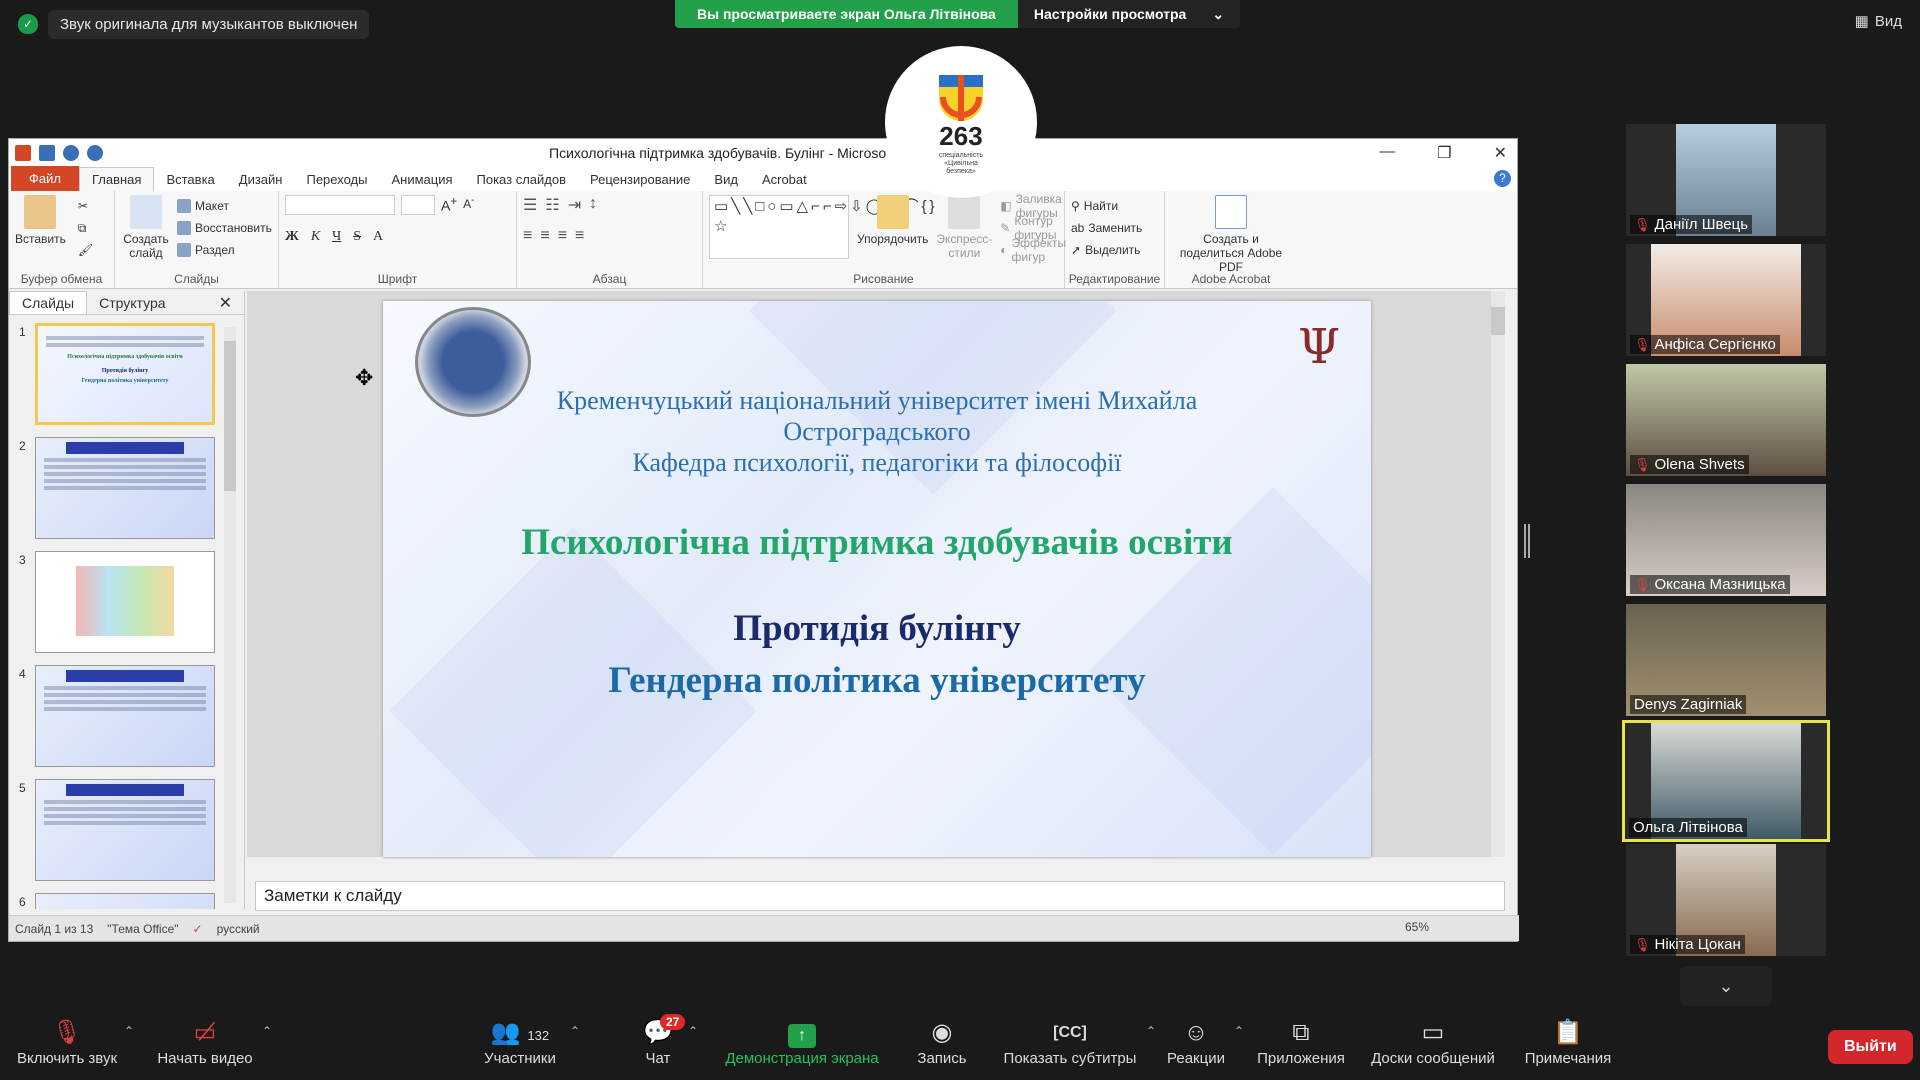  Describe the element at coordinates (1878, 21) in the screenshot. I see `view-button: ▦ Вид` at that location.